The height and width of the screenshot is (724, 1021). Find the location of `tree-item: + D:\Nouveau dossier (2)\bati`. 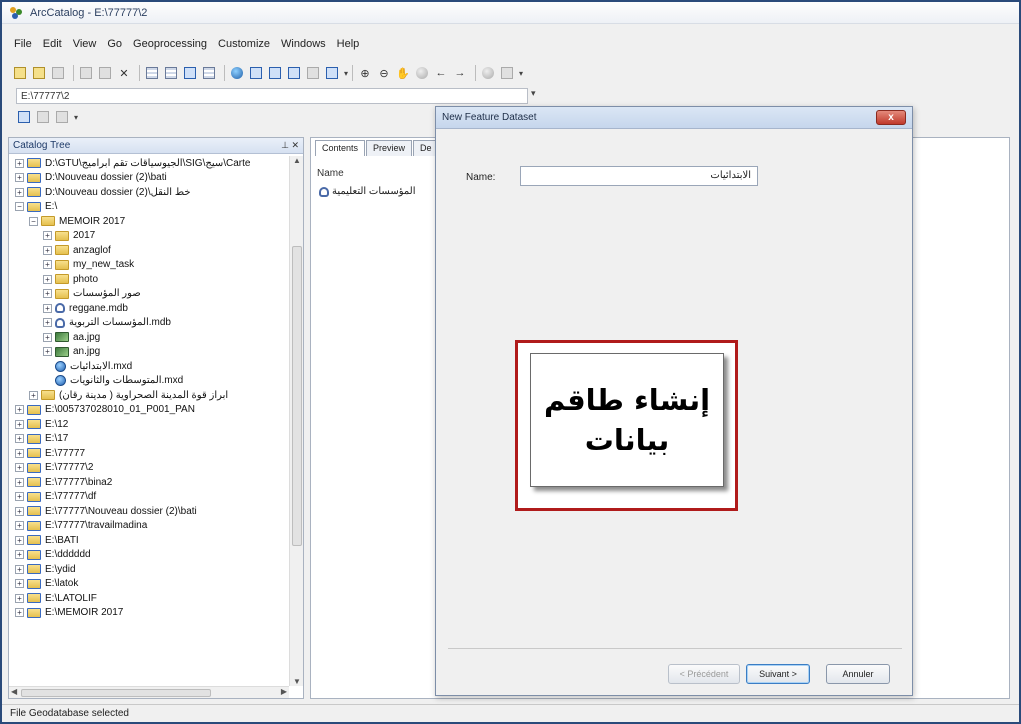

tree-item: + D:\Nouveau dossier (2)\bati is located at coordinates (149, 178).